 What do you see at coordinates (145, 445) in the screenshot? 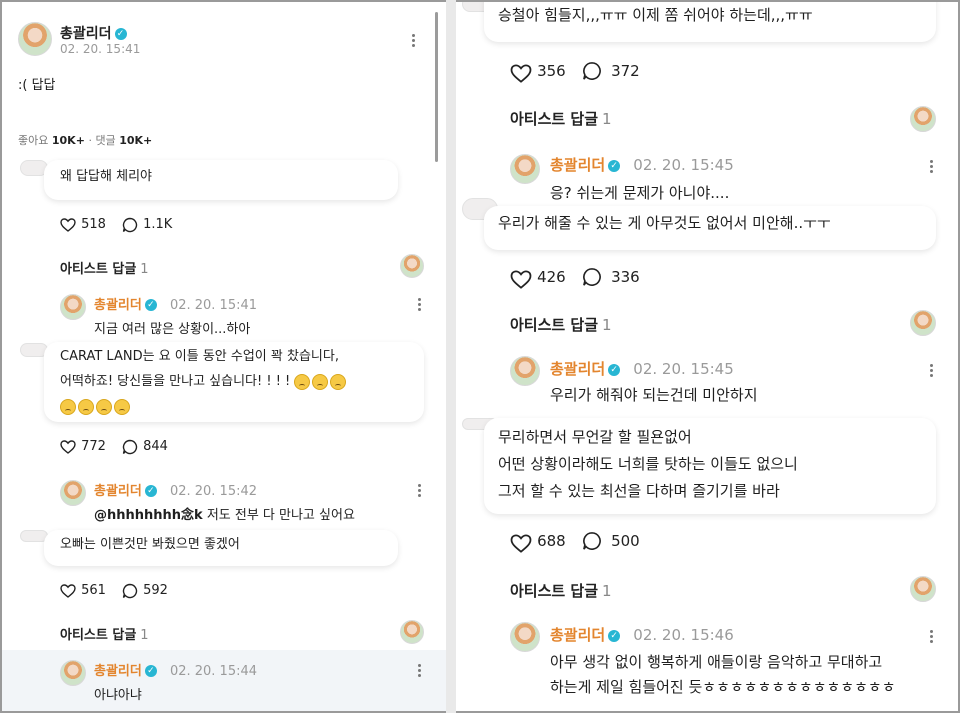
I see `comment-button: 844` at bounding box center [145, 445].